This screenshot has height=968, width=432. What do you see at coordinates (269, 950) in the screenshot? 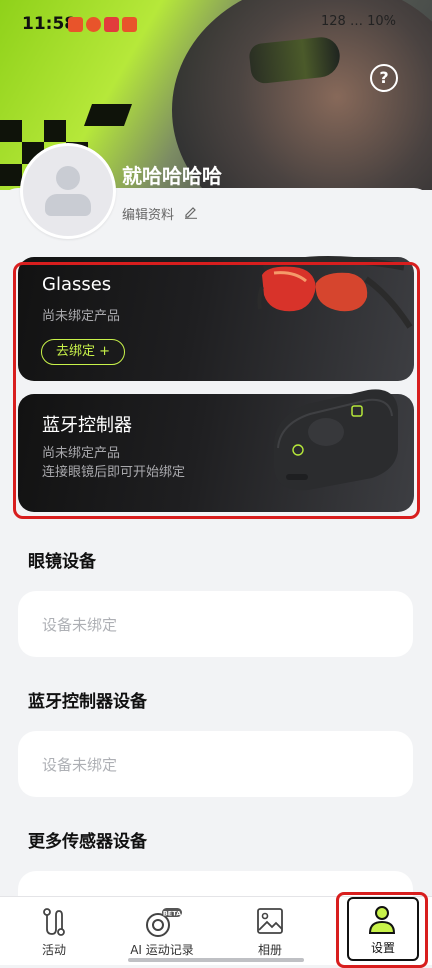
I see `tab-label: 相册` at bounding box center [269, 950].